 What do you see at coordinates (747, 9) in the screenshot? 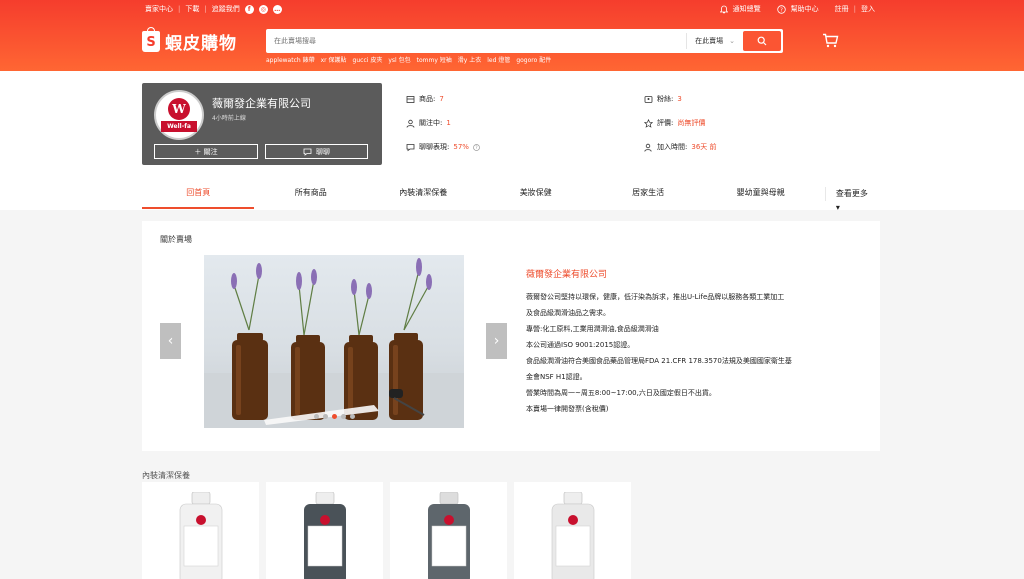
I see `notifications-link: 通知總覽` at bounding box center [747, 9].